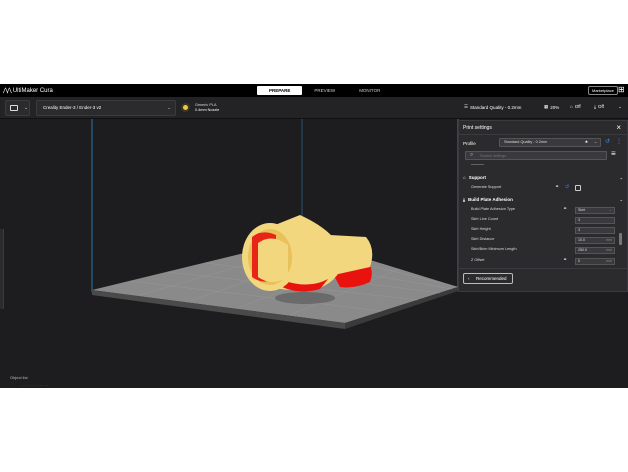 The height and width of the screenshot is (472, 628). Describe the element at coordinates (543, 199) in the screenshot. I see `category-build-plate-adhesion: ⤓ Build Plate Adhesion ⌄` at that location.